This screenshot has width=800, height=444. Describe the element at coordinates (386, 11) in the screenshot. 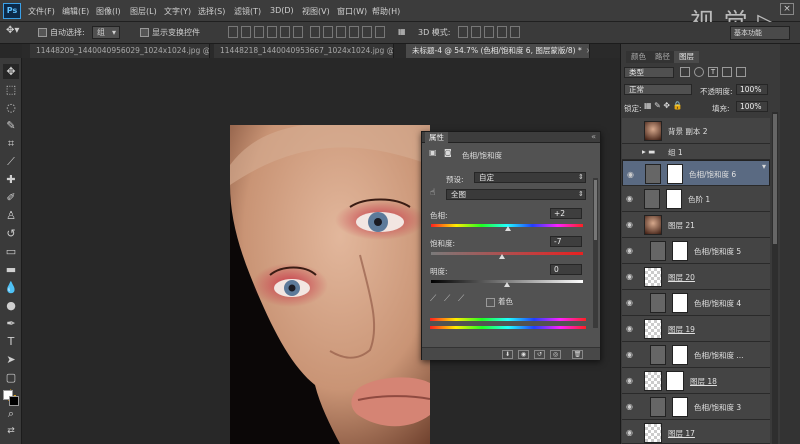

I see `menu-help: 帮助(H)` at that location.